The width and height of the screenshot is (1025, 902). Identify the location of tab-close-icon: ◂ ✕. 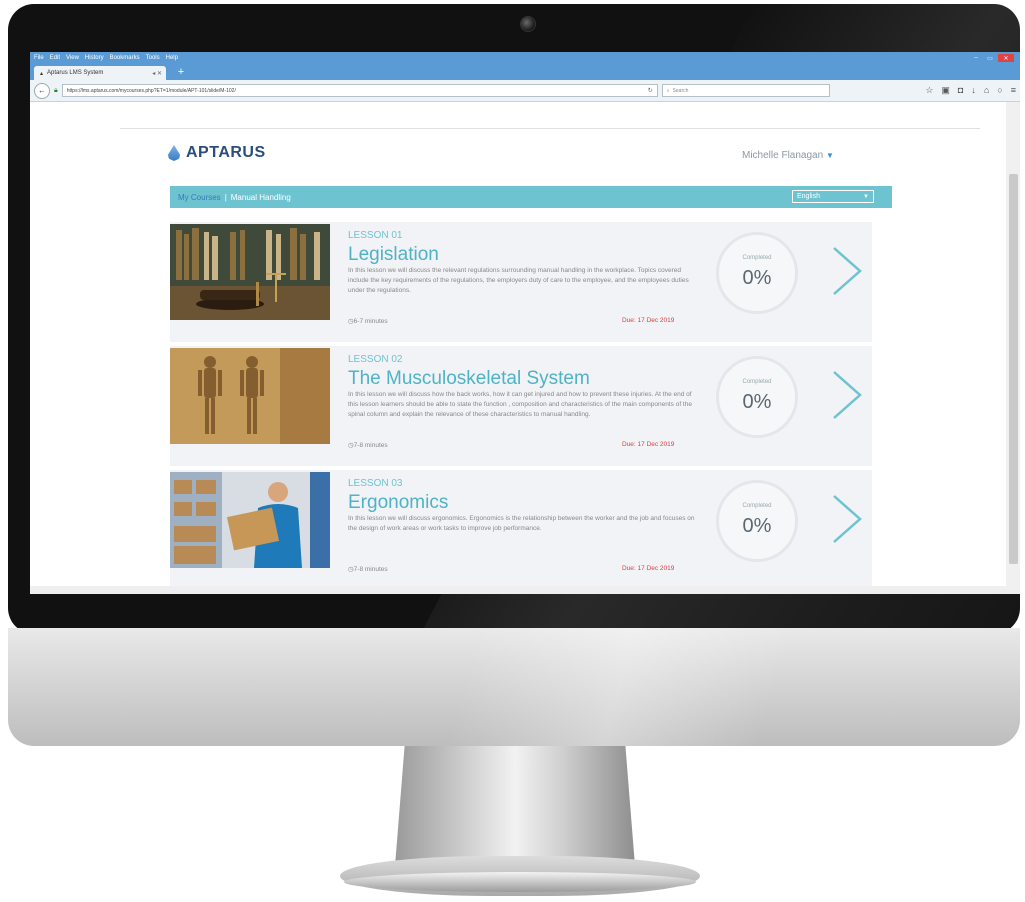
(157, 73).